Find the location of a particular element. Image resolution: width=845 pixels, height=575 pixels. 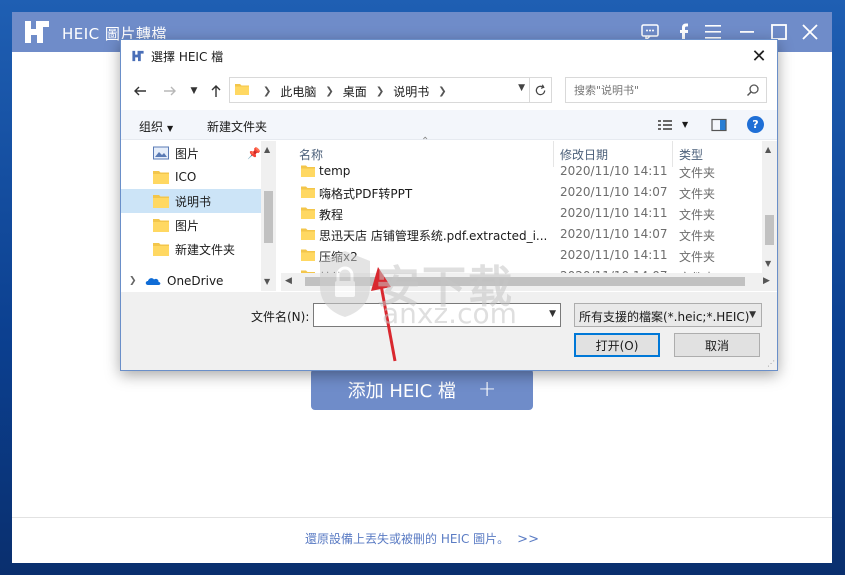

help-icon: ? is located at coordinates (755, 124).